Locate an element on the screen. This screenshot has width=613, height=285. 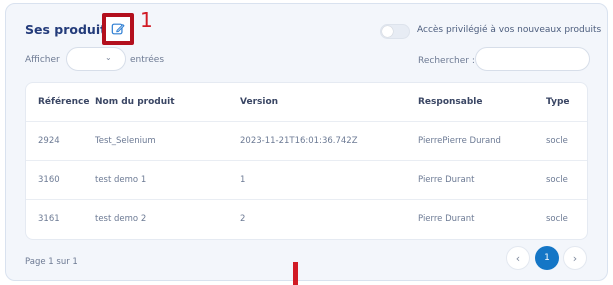
cell-version: 2023-11-21T16:01:36.742Z is located at coordinates (299, 141).